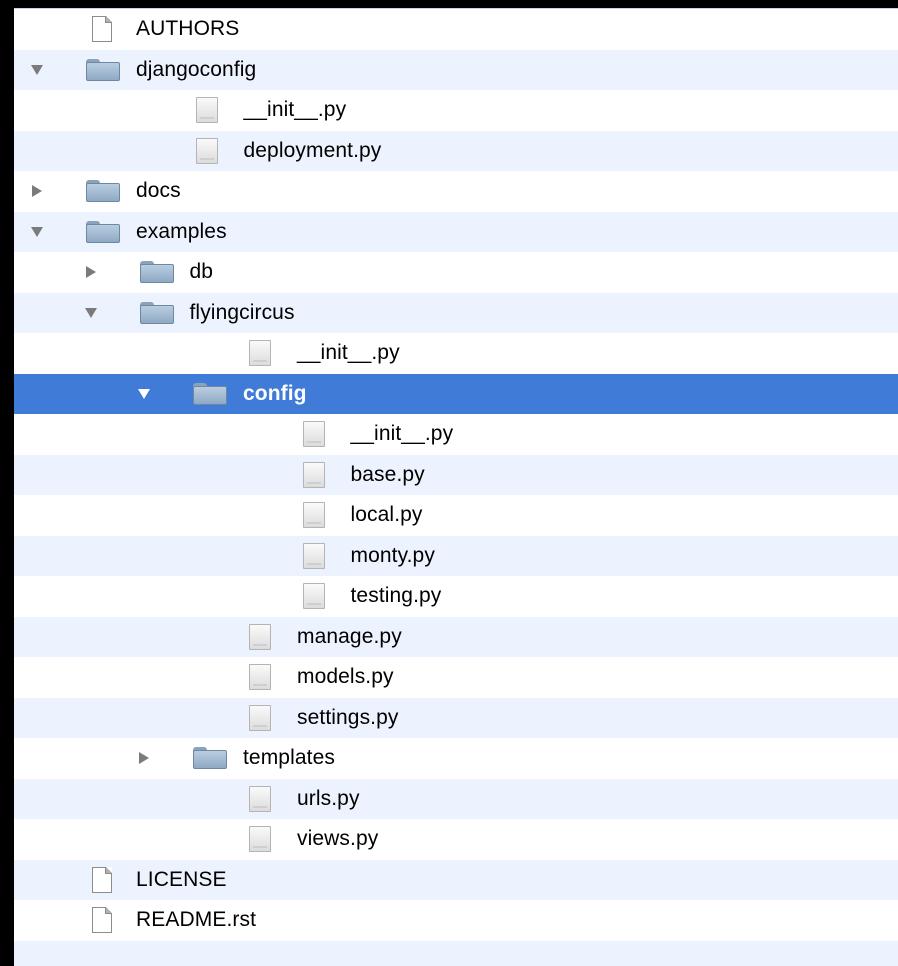 This screenshot has width=898, height=966. Describe the element at coordinates (456, 880) in the screenshot. I see `tree-row-license: LICENSE` at that location.